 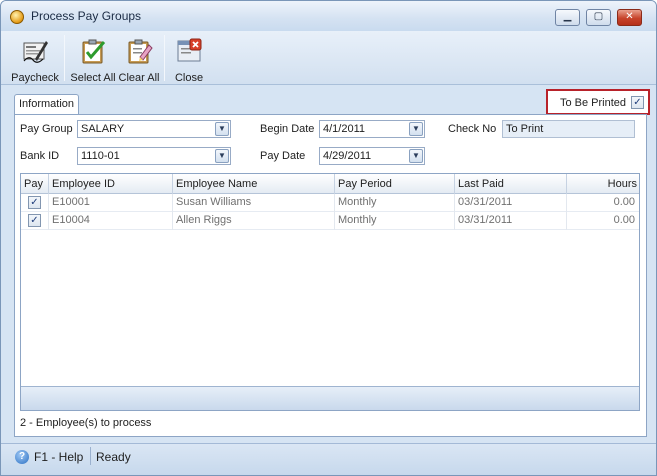 I want to click on column-header-employee-id: Employee ID, so click(x=111, y=184).